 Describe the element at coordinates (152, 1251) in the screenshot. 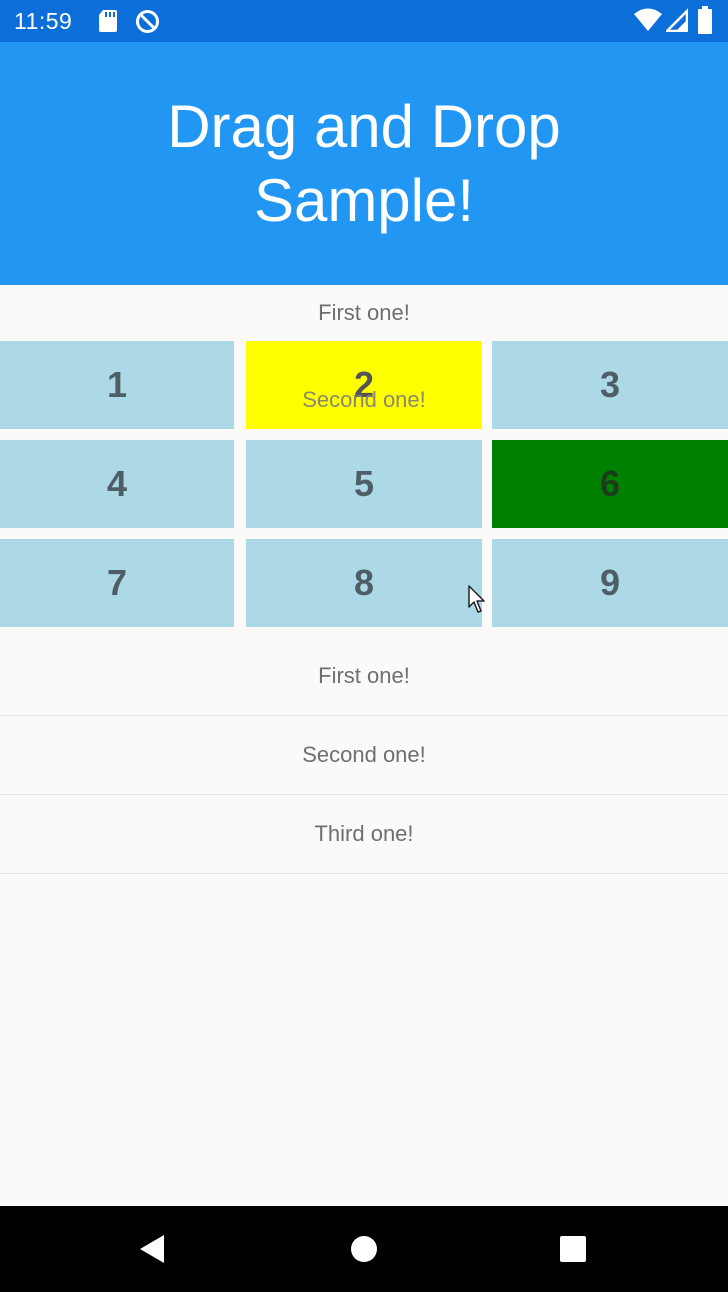

I see `back-icon` at that location.